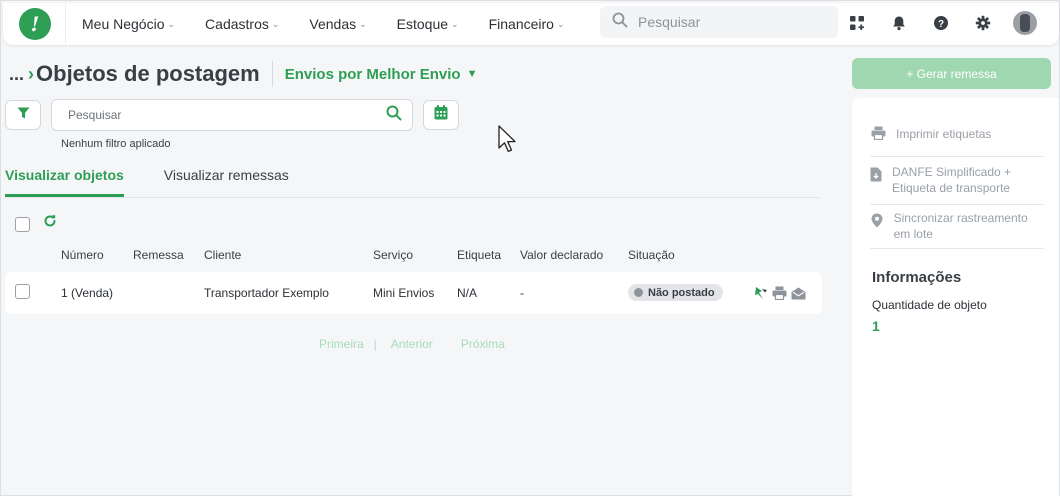 The height and width of the screenshot is (496, 1060). I want to click on generate-shipment-button: + Gerar remessa, so click(951, 73).